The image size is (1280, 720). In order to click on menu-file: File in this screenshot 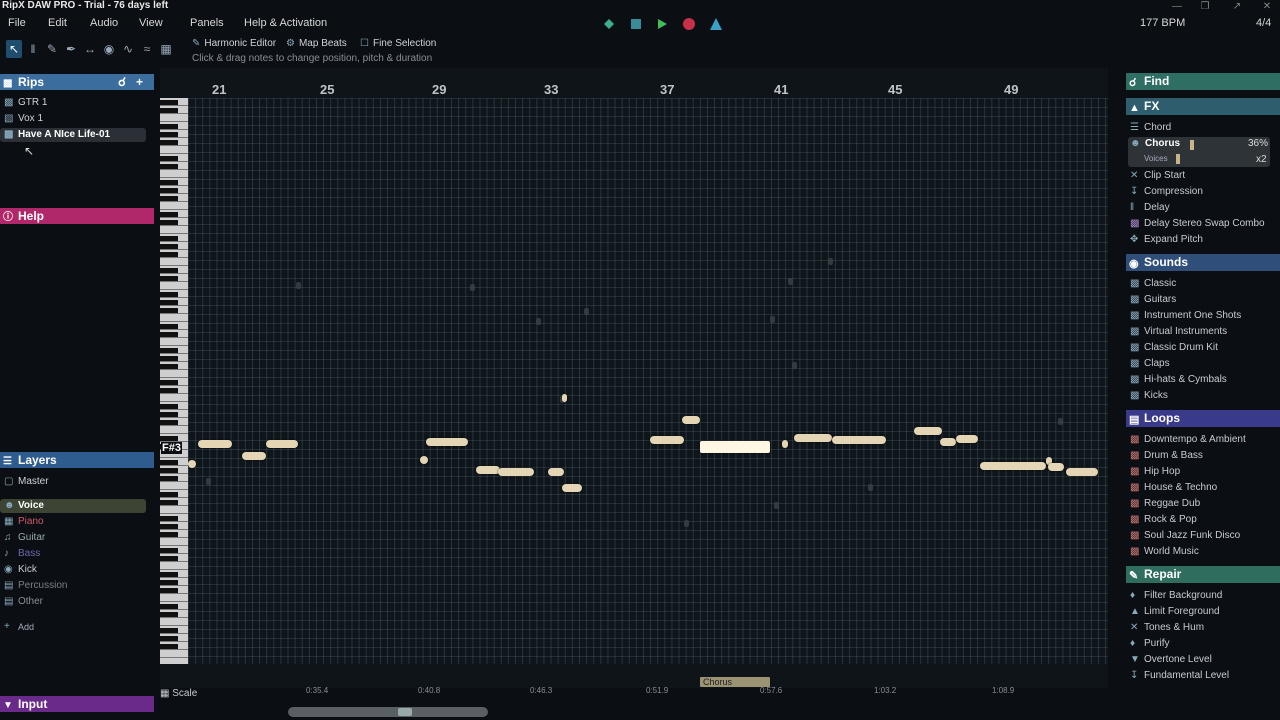, I will do `click(17, 23)`.